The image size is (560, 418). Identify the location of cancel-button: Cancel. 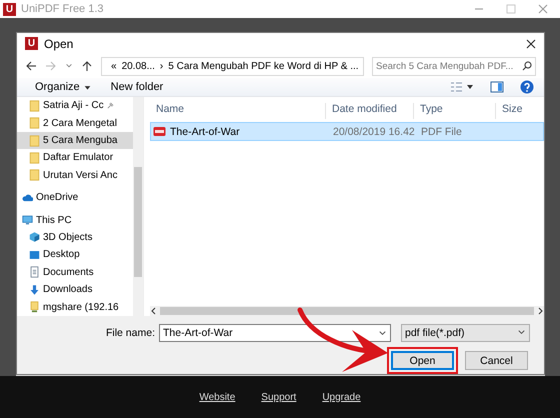
(496, 360).